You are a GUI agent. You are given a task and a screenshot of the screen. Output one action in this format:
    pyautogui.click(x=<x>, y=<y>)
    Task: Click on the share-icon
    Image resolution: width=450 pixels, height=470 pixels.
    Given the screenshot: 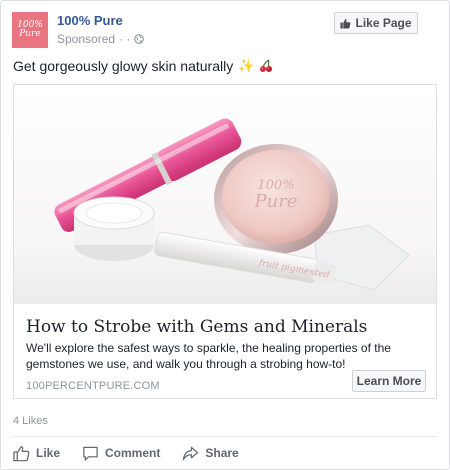 What is the action you would take?
    pyautogui.click(x=191, y=453)
    